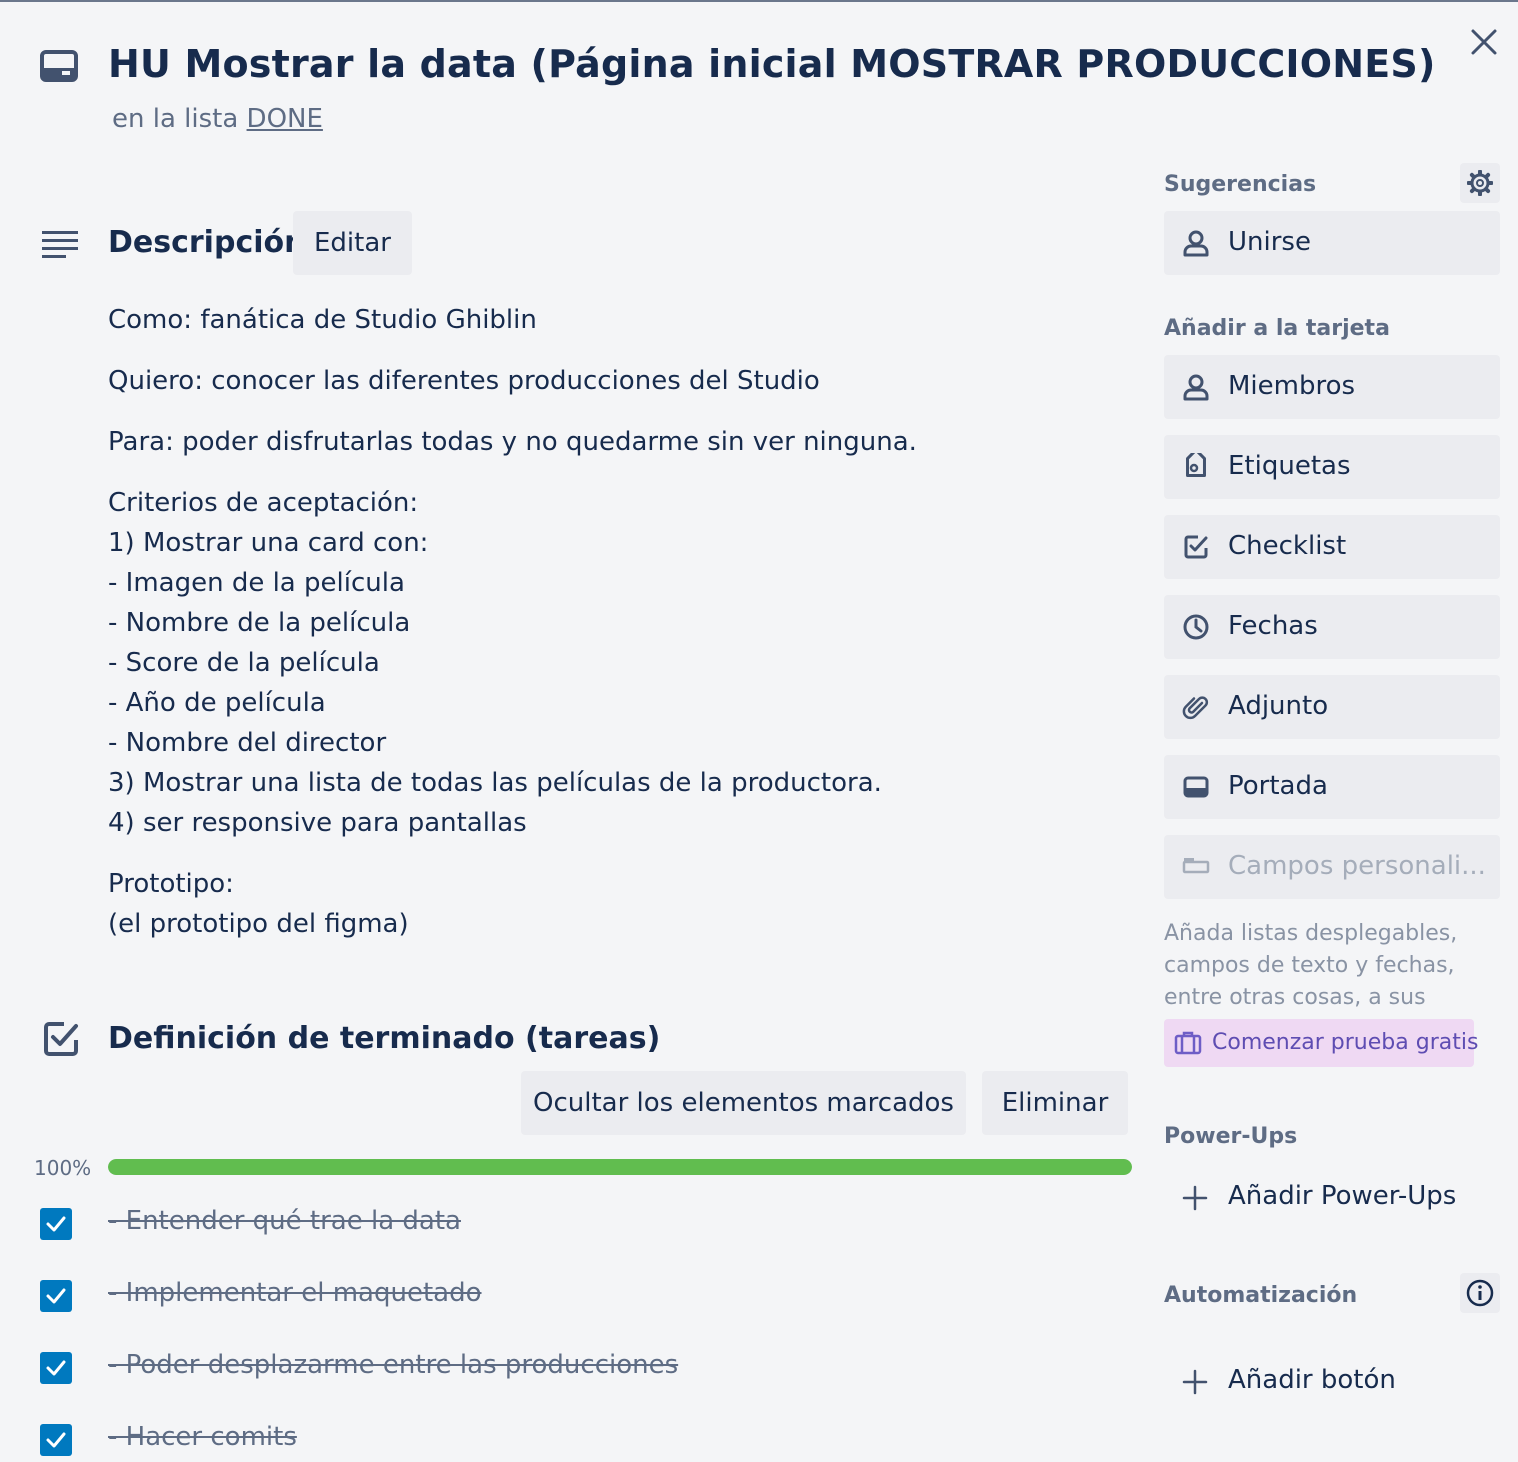  What do you see at coordinates (259, 623) in the screenshot?
I see `desc-criteria-line: - Nombre de la película` at bounding box center [259, 623].